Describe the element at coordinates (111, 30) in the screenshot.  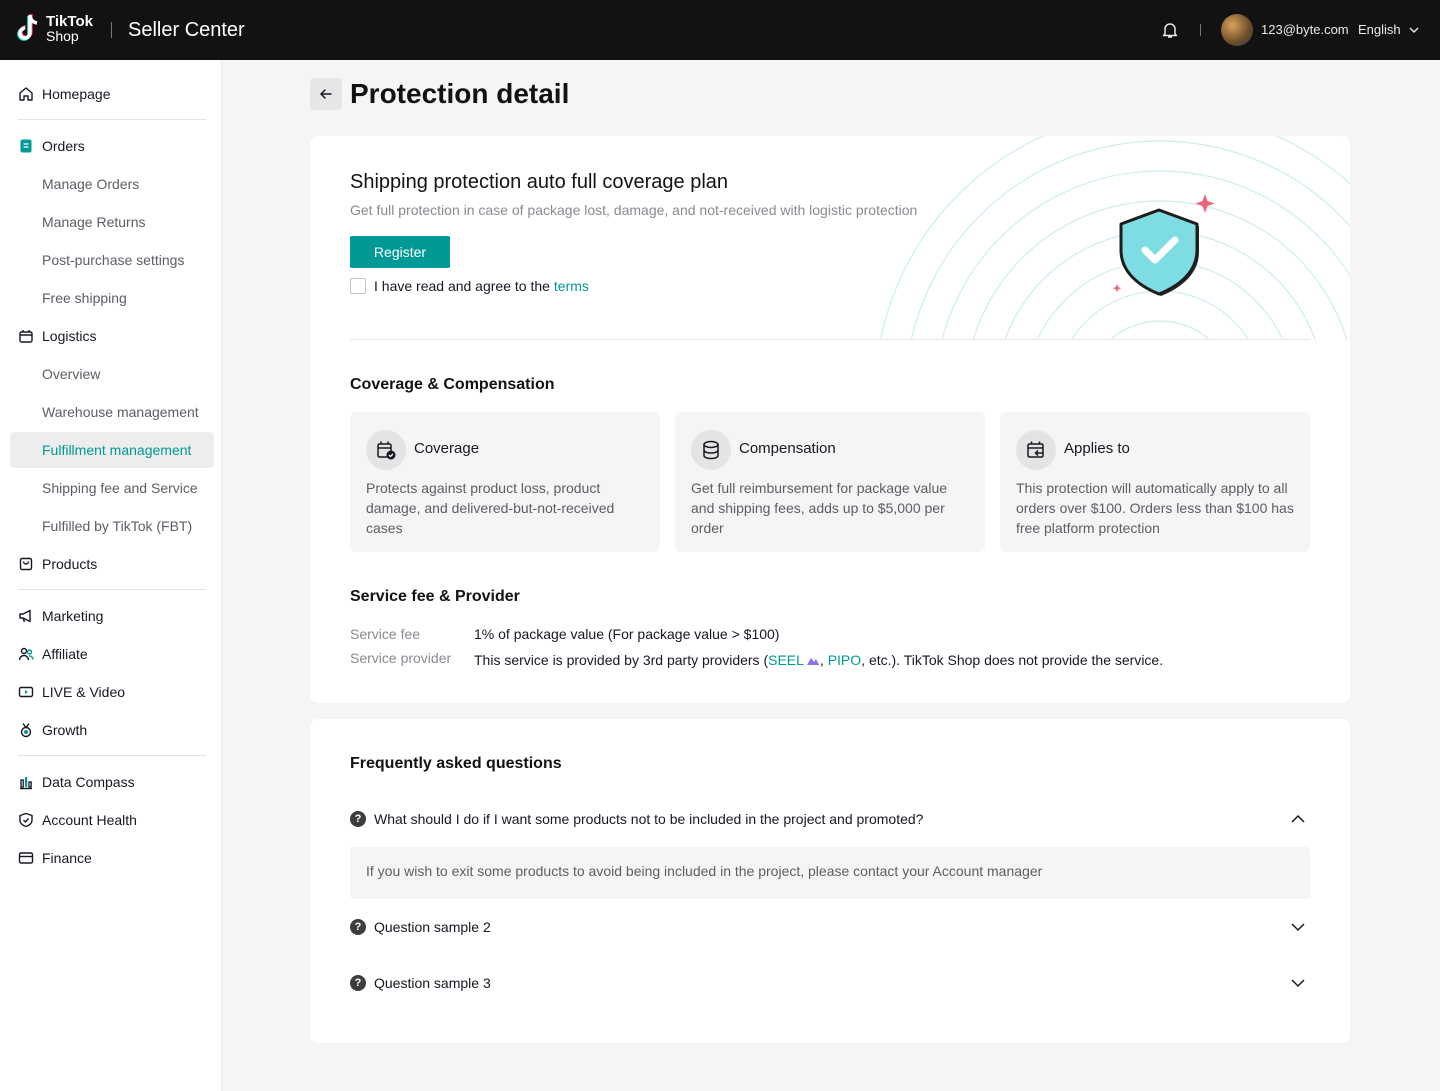
I see `logo-divider` at that location.